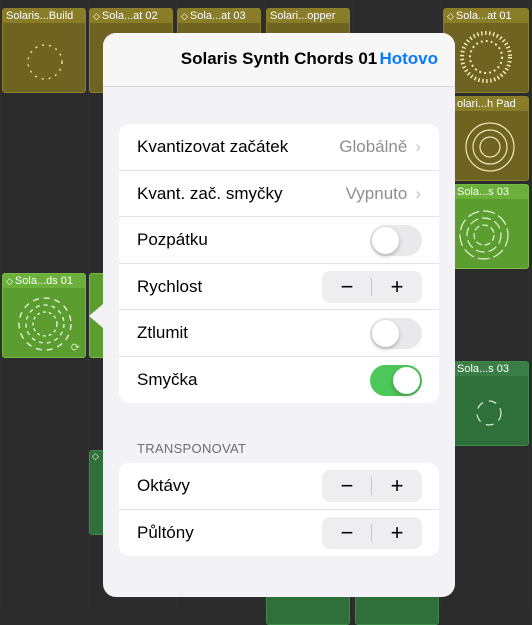  What do you see at coordinates (213, 146) in the screenshot?
I see `row-label: Kvantizovat začátek` at bounding box center [213, 146].